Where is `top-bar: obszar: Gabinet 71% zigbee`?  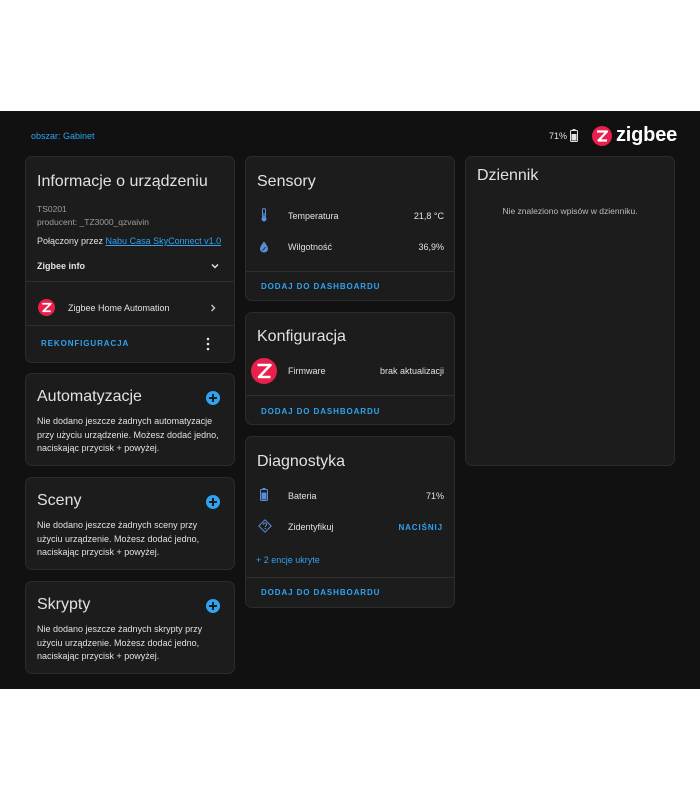 top-bar: obszar: Gabinet 71% zigbee is located at coordinates (350, 134).